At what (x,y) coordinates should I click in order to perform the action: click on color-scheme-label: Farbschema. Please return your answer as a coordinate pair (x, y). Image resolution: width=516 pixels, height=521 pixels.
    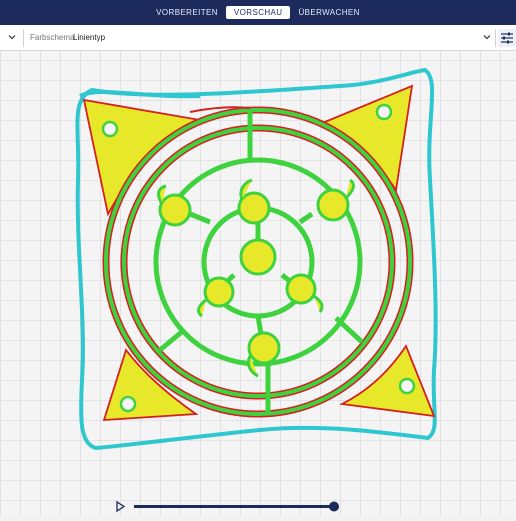
    Looking at the image, I should click on (52, 37).